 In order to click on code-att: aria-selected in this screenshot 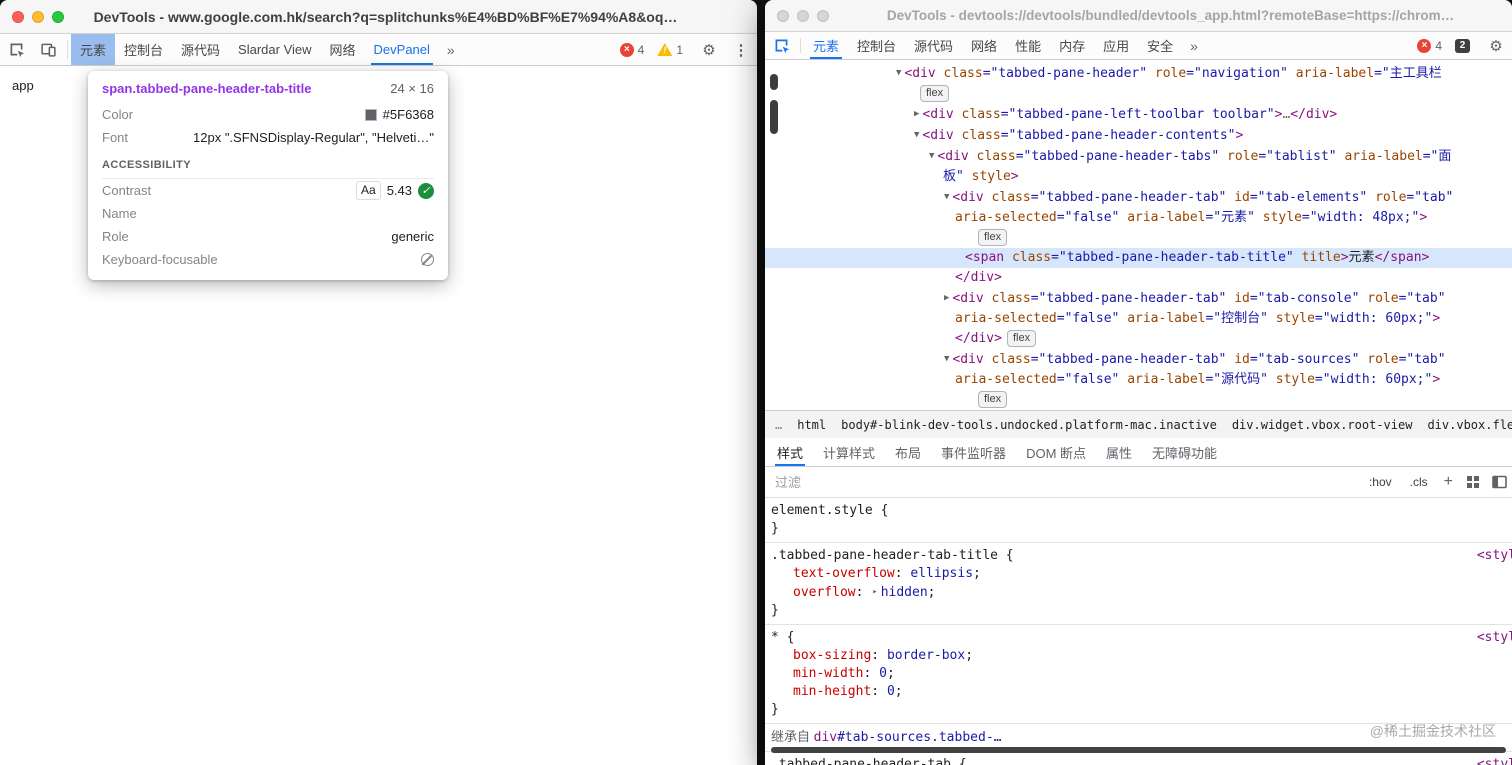, I will do `click(1006, 379)`.